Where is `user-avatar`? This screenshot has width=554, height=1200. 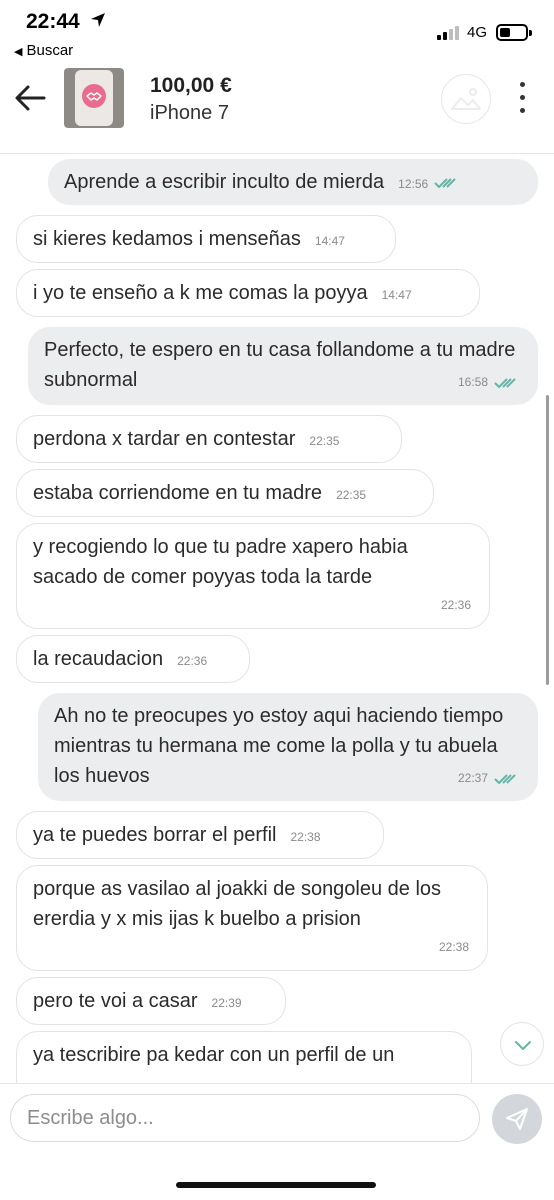 user-avatar is located at coordinates (466, 99).